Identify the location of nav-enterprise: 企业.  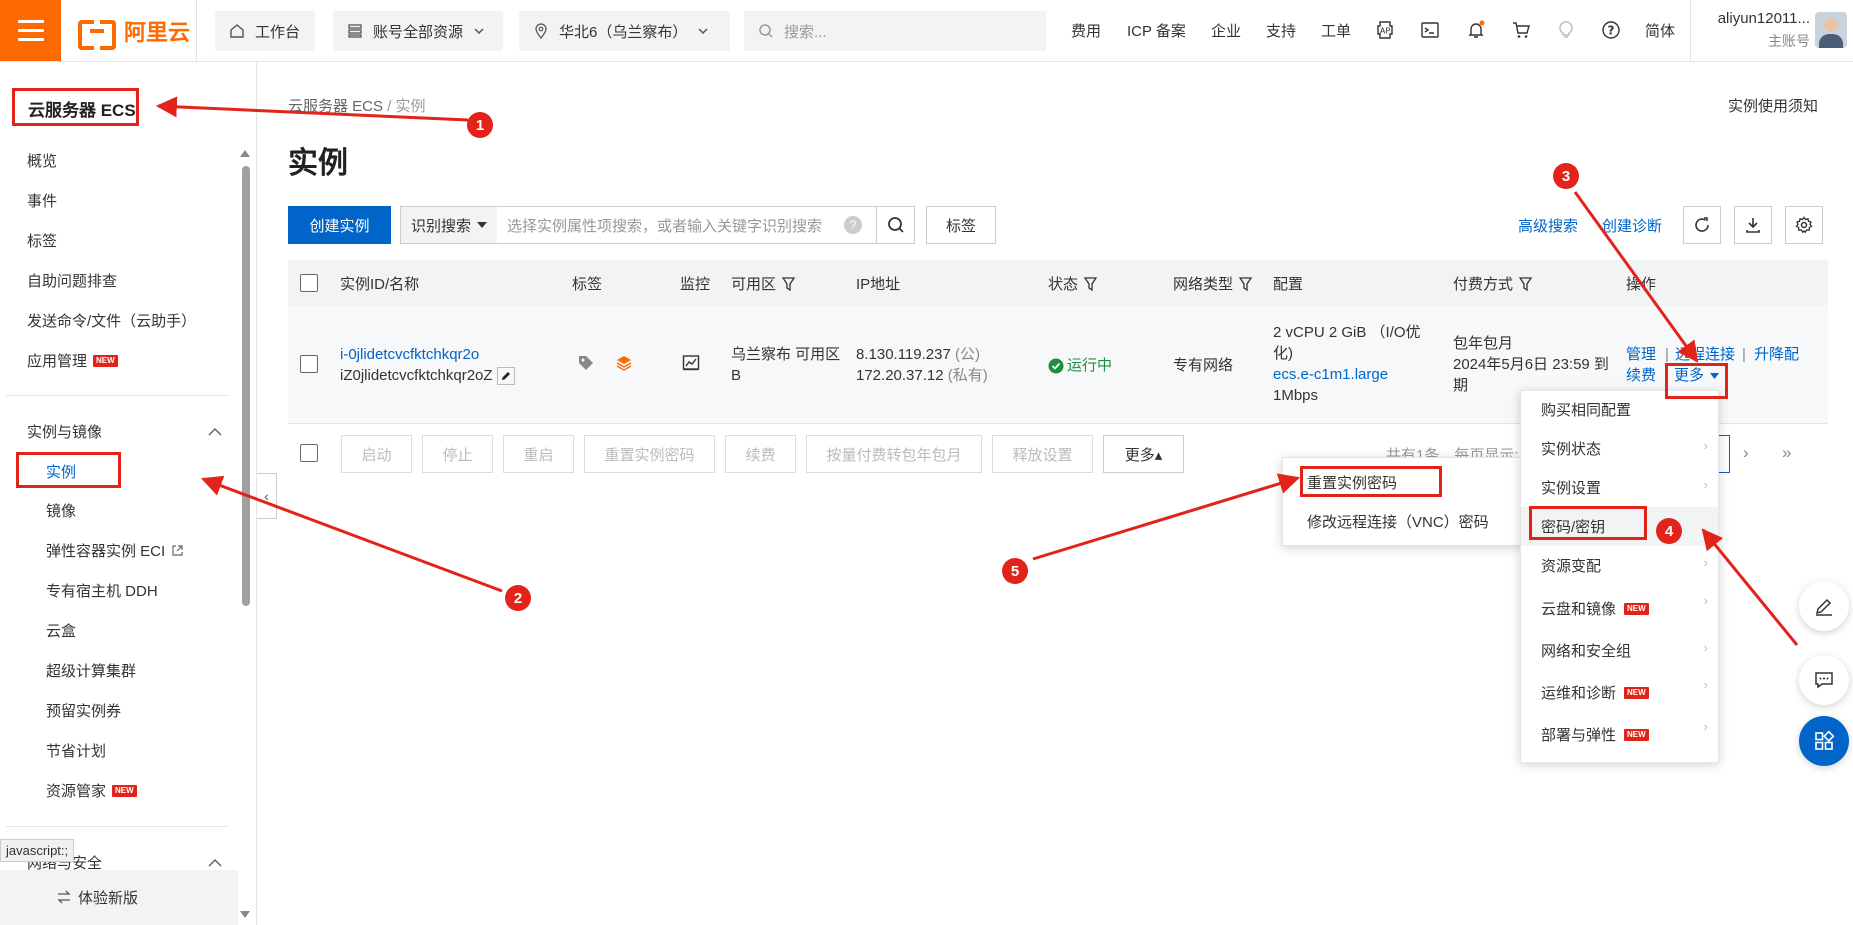
(1226, 30).